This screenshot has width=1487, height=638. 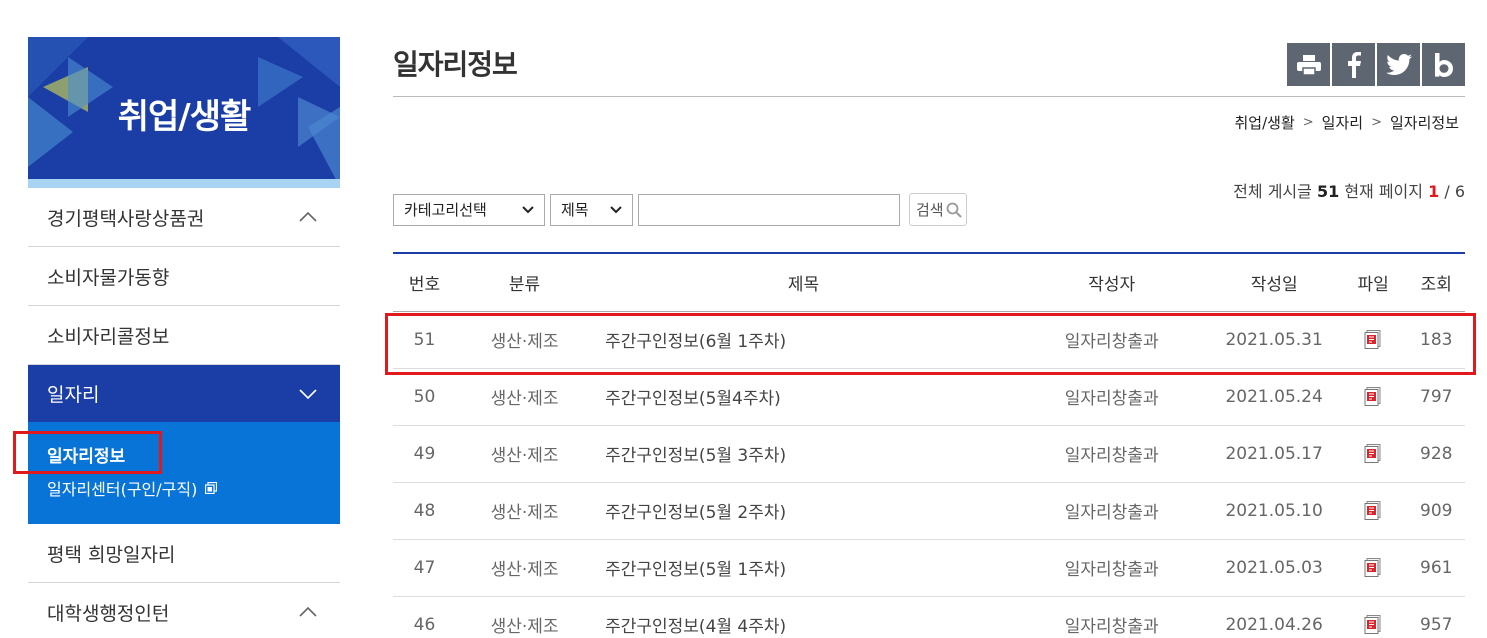 What do you see at coordinates (184, 553) in the screenshot?
I see `sidebar-item-hope-jobs: 평택 희망일자리` at bounding box center [184, 553].